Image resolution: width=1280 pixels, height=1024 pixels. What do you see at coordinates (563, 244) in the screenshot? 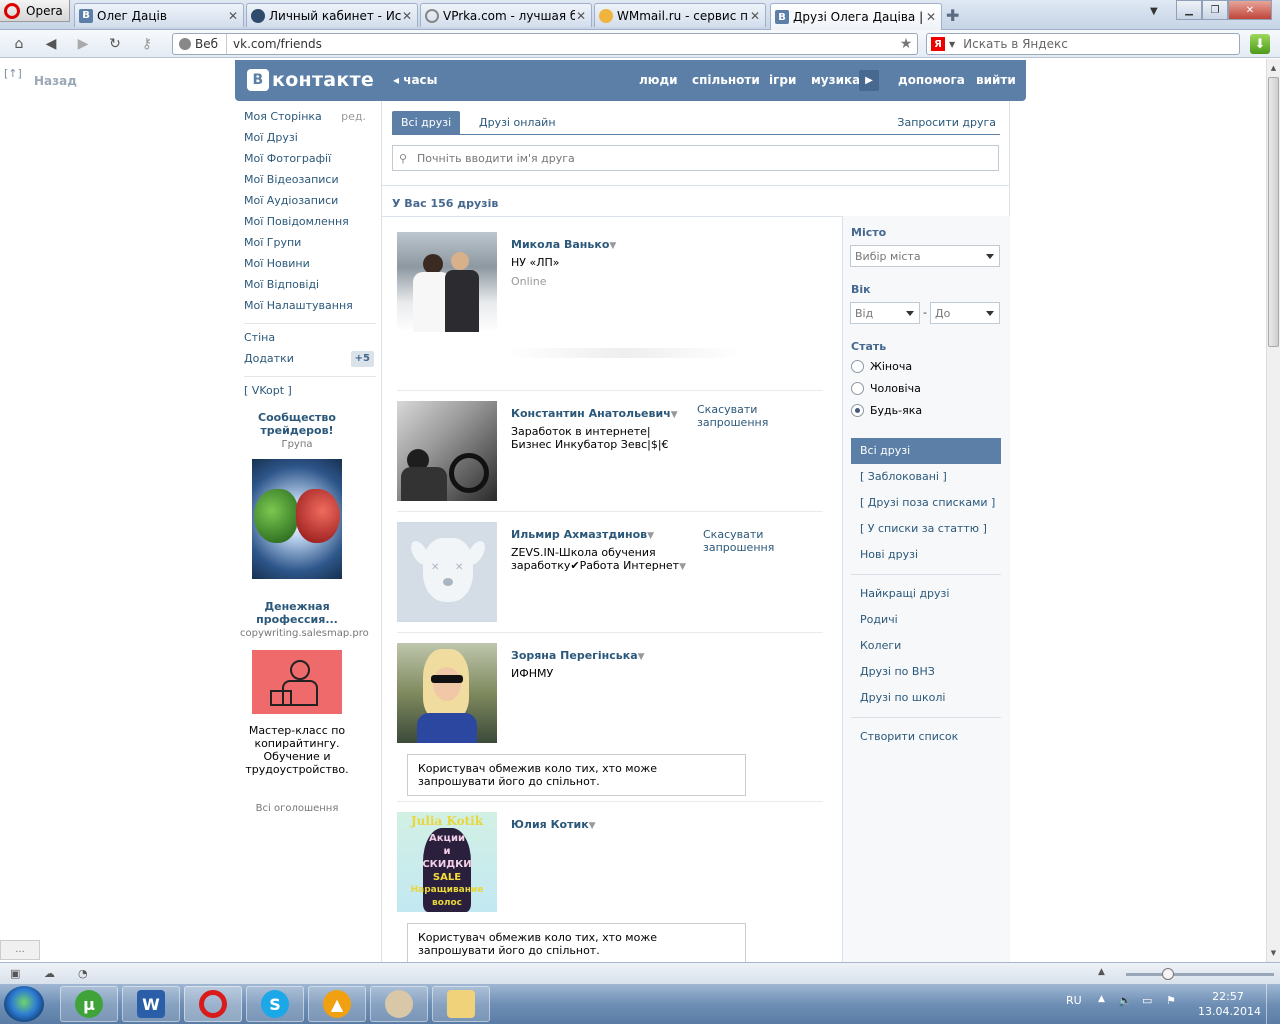
I see `friend-name-link: Микола Ванько▼` at bounding box center [563, 244].